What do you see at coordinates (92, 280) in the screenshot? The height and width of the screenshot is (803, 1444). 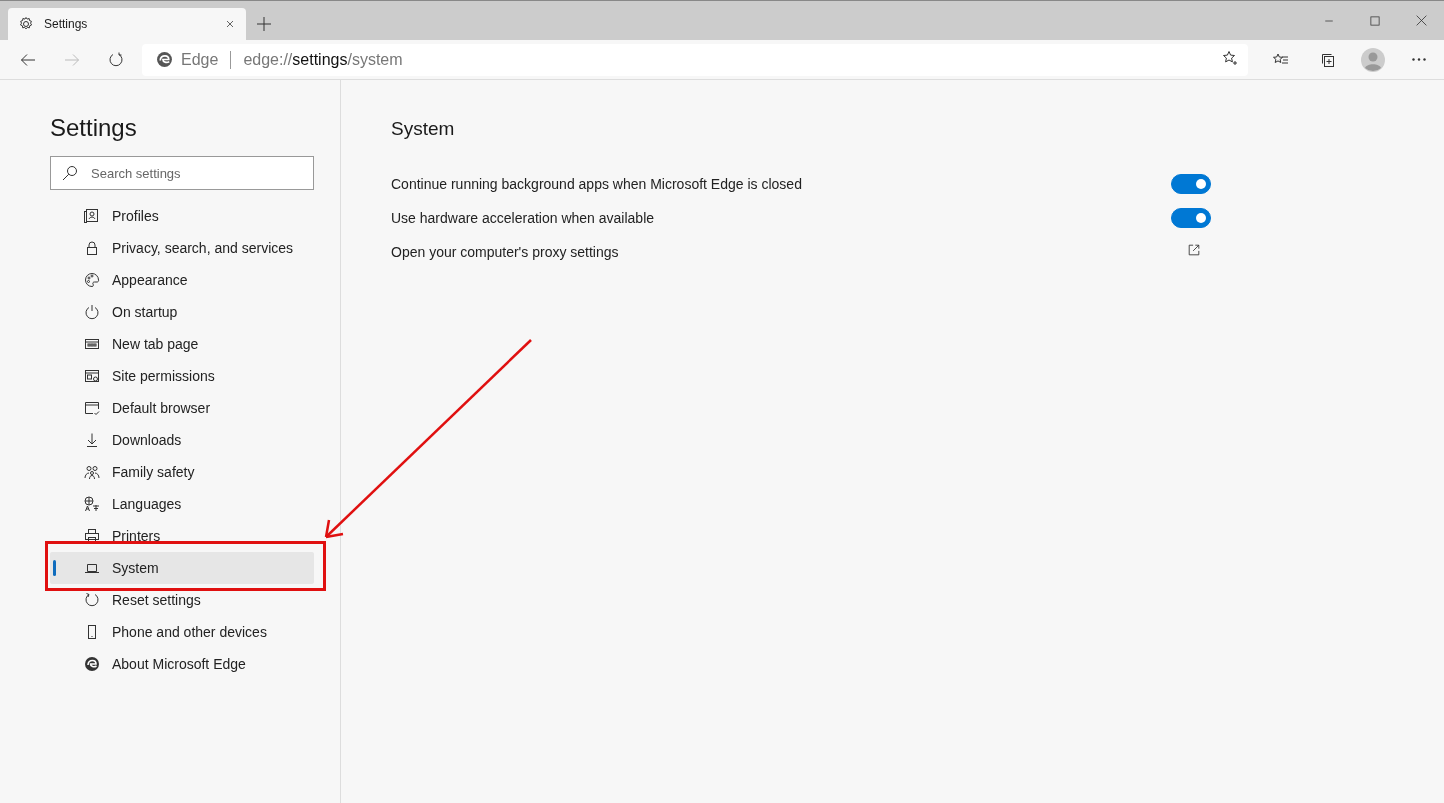 I see `palette-icon` at bounding box center [92, 280].